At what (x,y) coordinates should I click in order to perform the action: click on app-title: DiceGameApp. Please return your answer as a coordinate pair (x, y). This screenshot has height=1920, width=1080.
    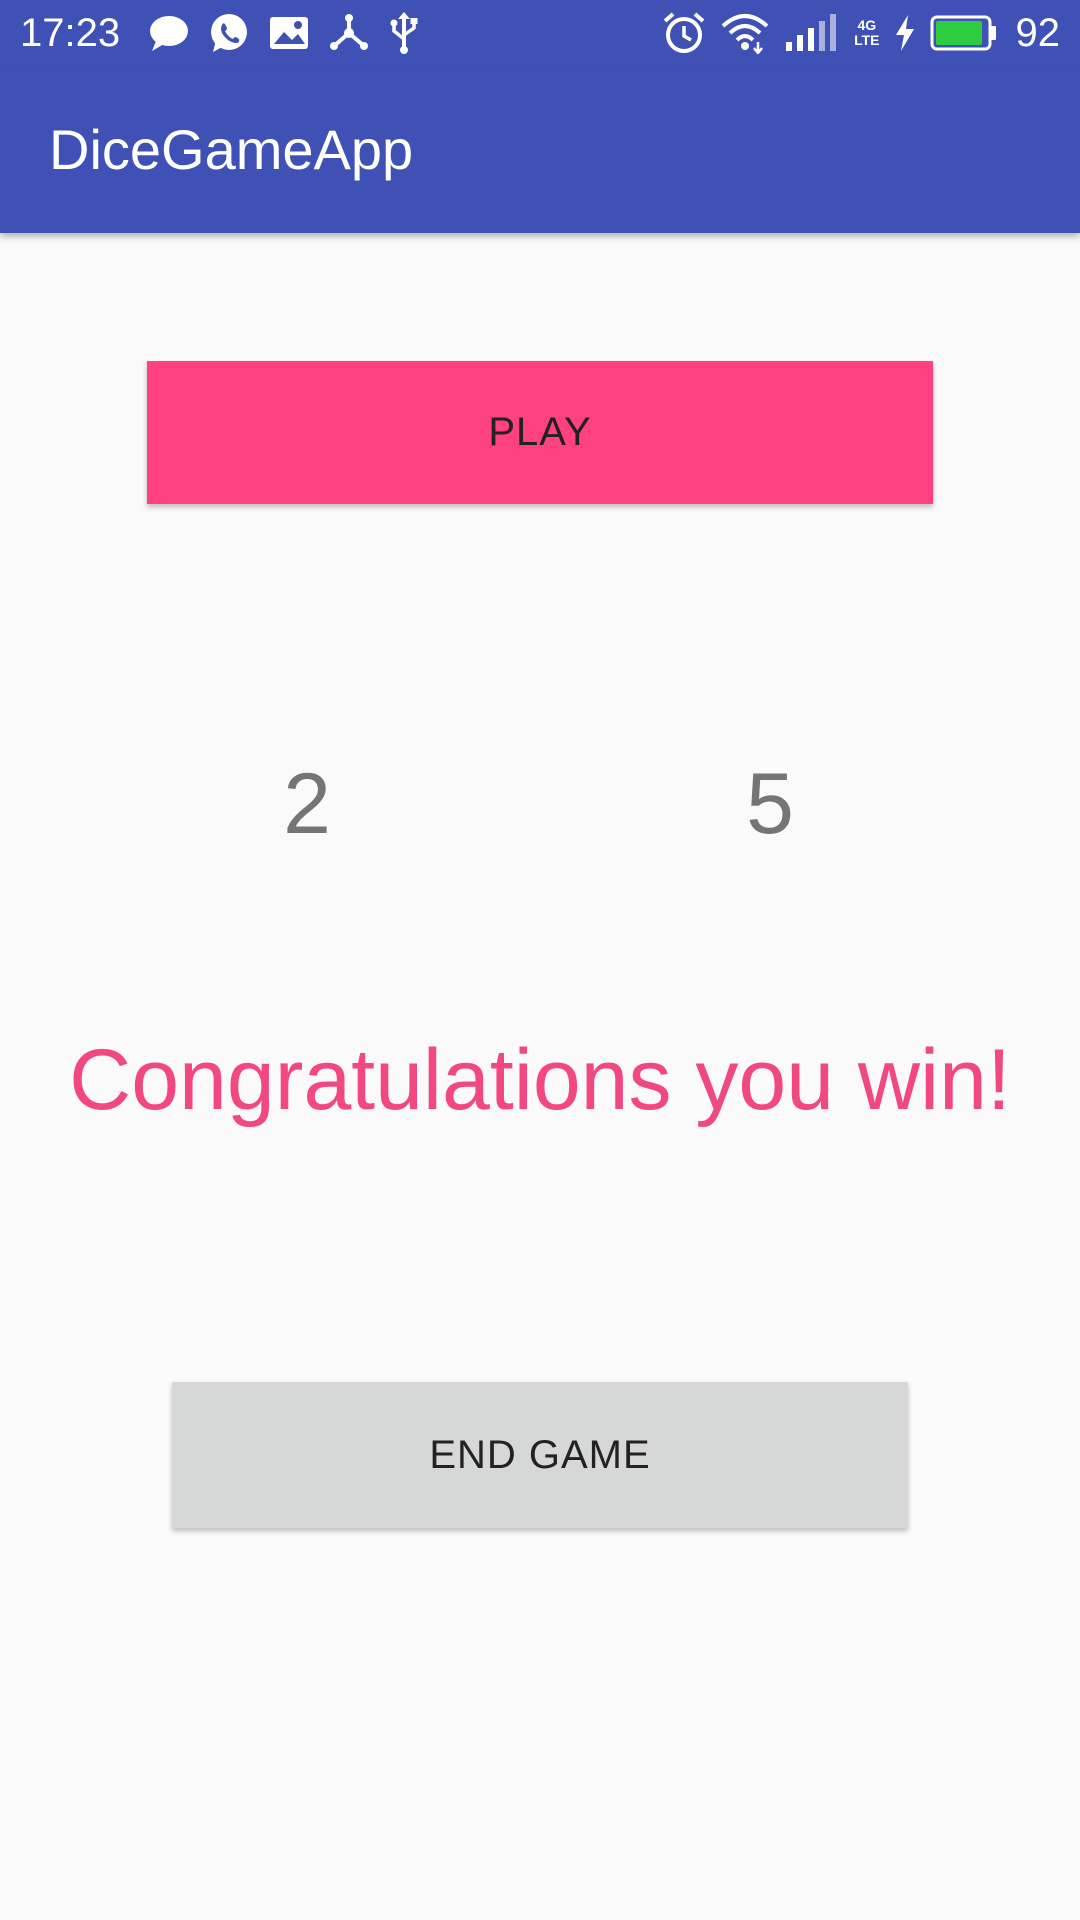
    Looking at the image, I should click on (231, 149).